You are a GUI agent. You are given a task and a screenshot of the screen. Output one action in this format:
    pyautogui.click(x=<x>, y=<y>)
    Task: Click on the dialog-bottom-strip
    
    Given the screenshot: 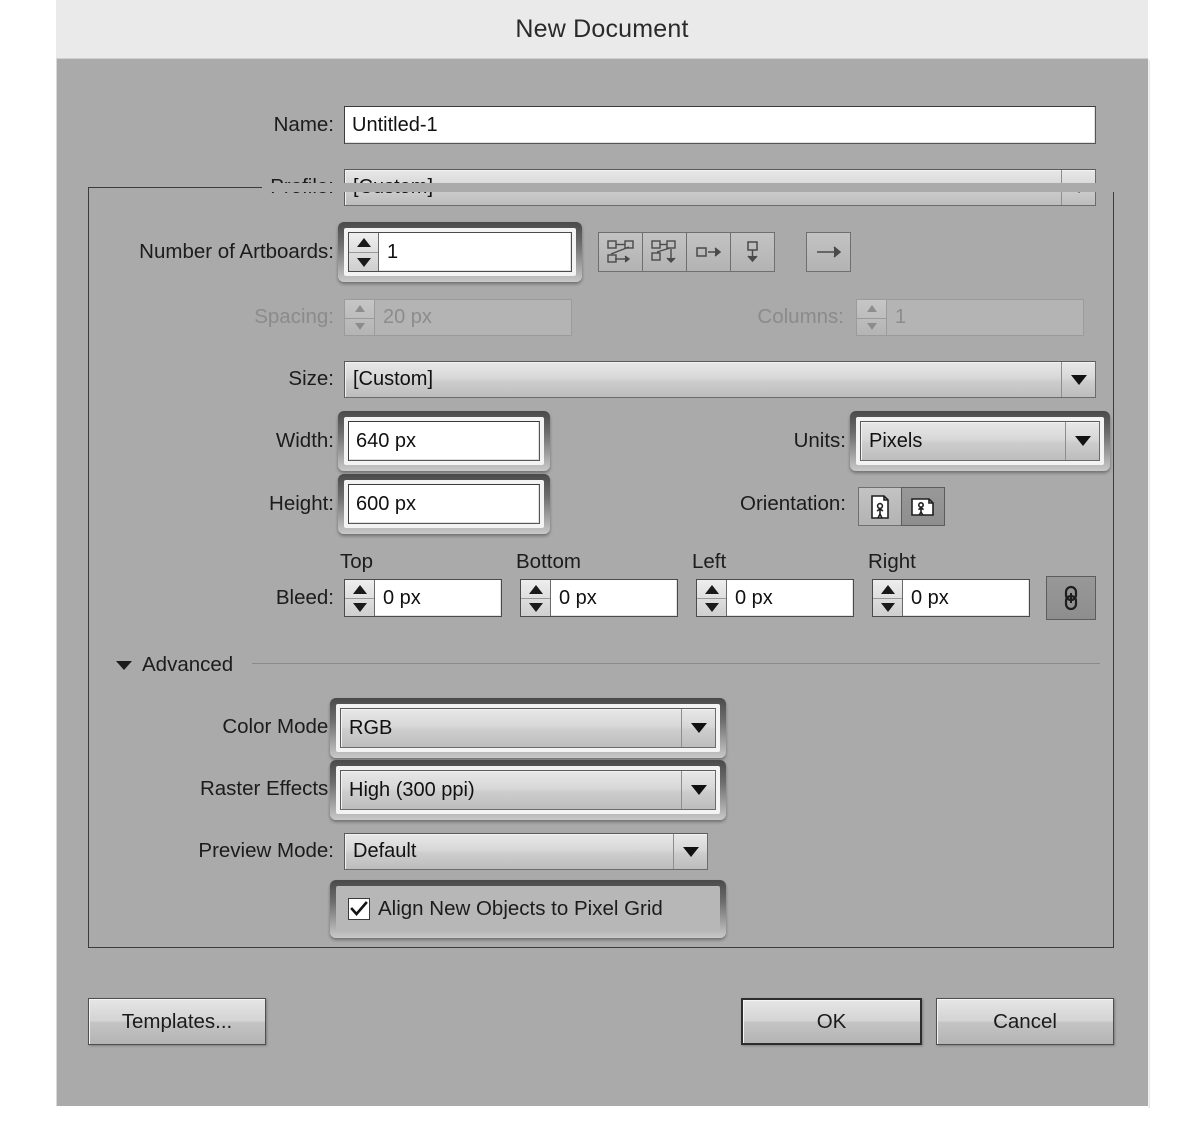 What is the action you would take?
    pyautogui.click(x=602, y=1115)
    